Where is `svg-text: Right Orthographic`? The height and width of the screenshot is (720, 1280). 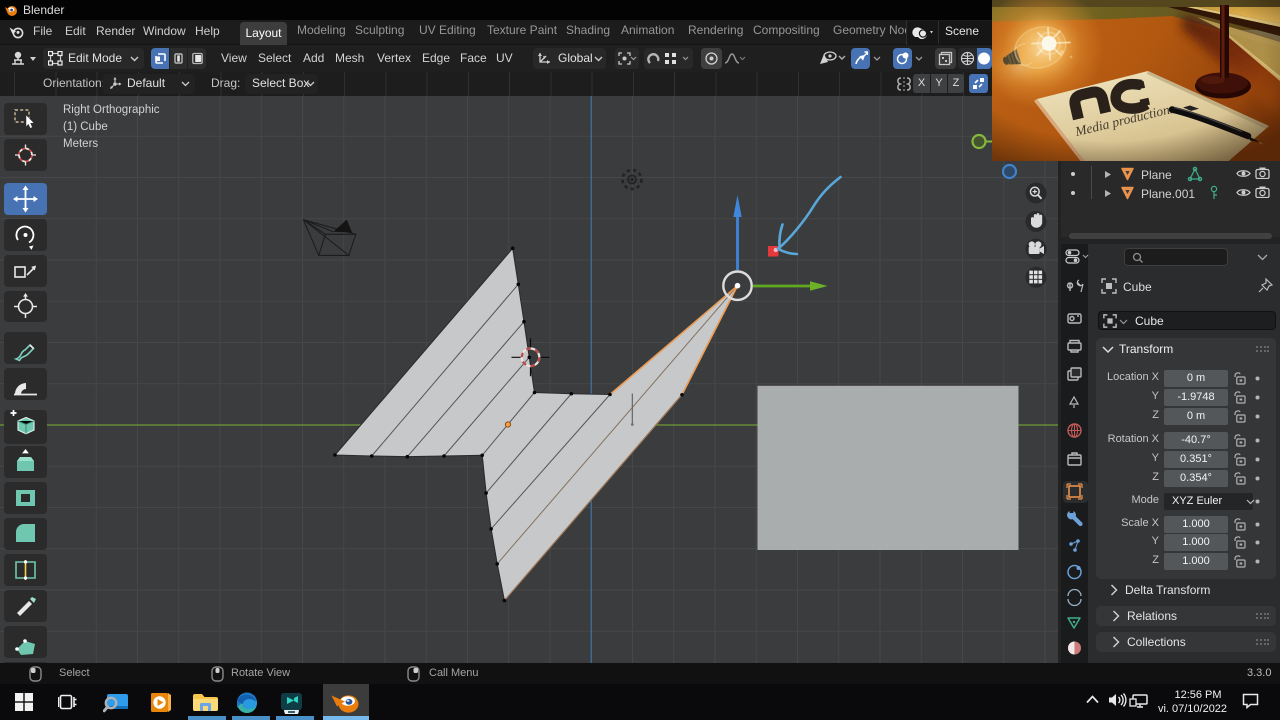
svg-text: Right Orthographic is located at coordinates (111, 110).